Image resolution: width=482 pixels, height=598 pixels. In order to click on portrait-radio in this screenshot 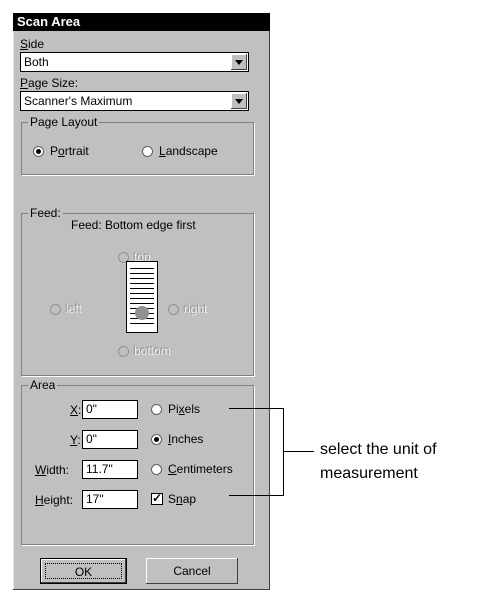, I will do `click(38, 151)`.